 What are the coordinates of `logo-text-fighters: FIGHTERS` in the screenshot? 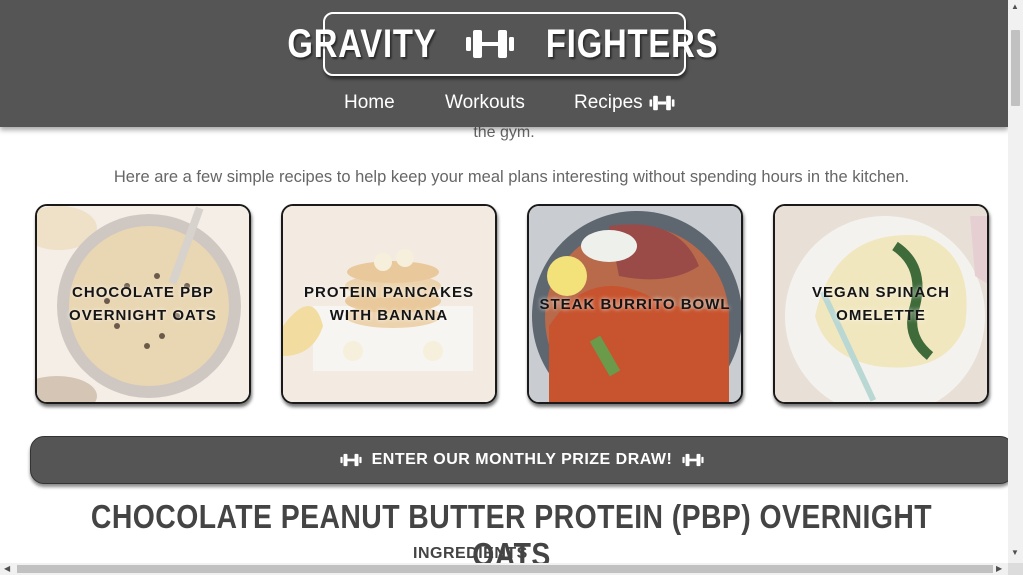 It's located at (632, 43).